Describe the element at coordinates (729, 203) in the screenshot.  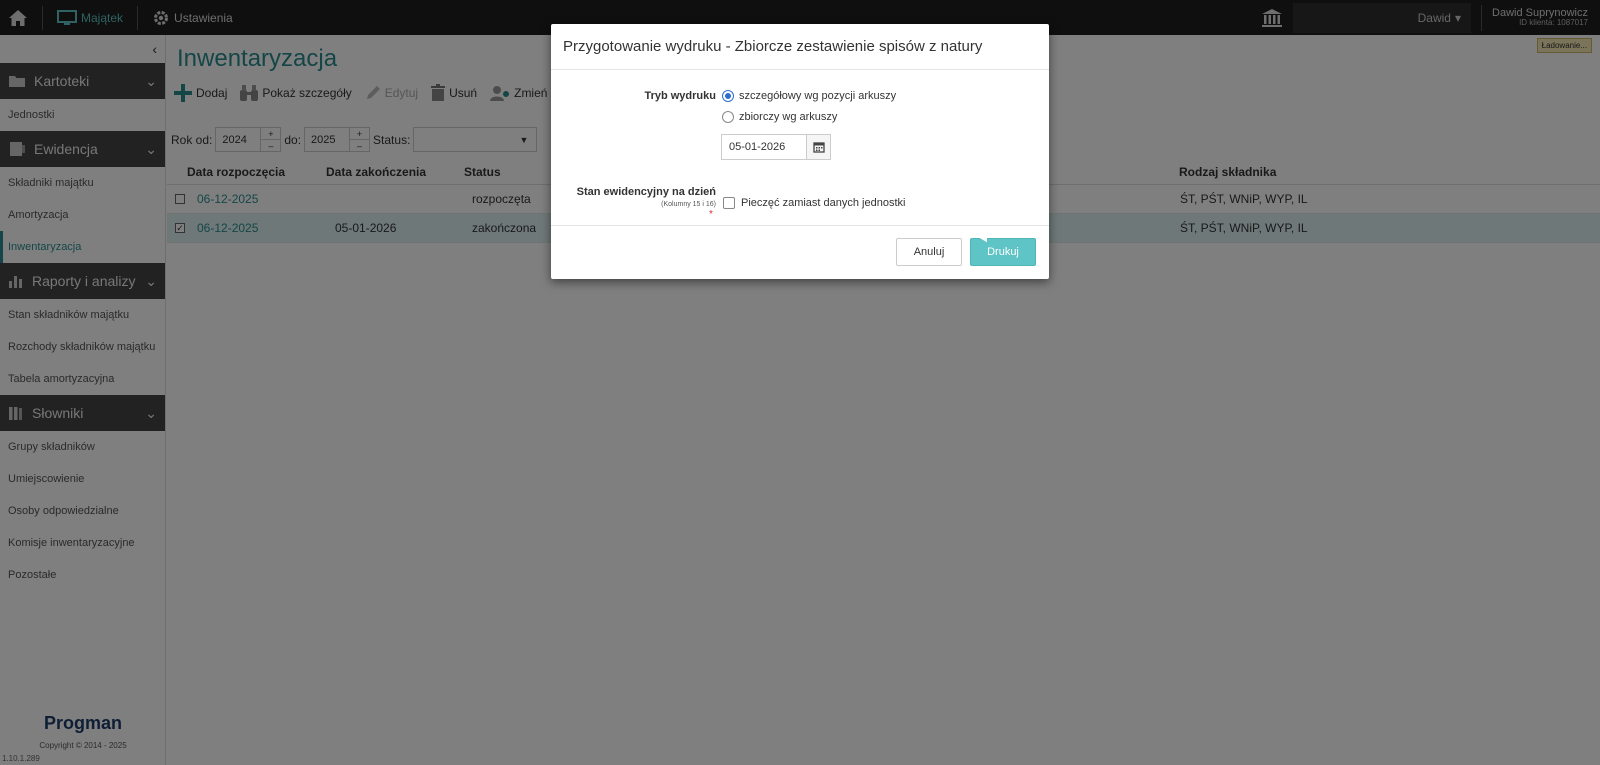
I see `checkbox-unchecked-icon` at that location.